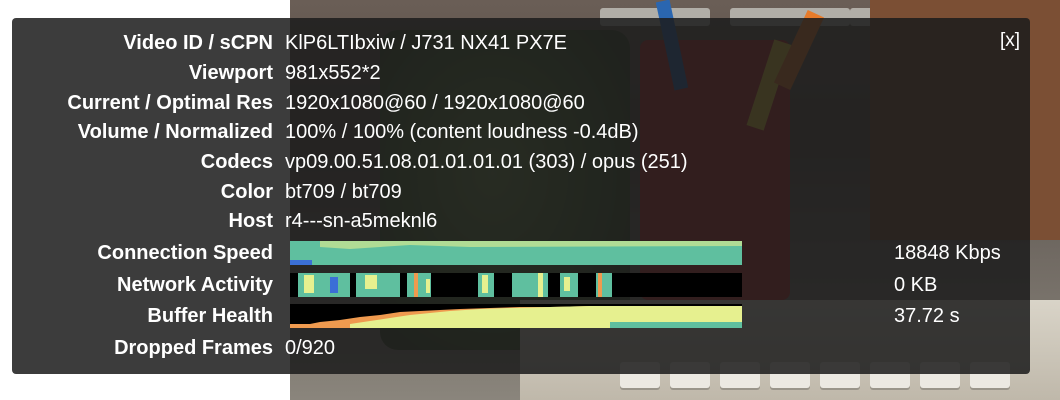 This screenshot has width=1060, height=400. Describe the element at coordinates (210, 316) in the screenshot. I see `stat-label: Buffer Health` at that location.